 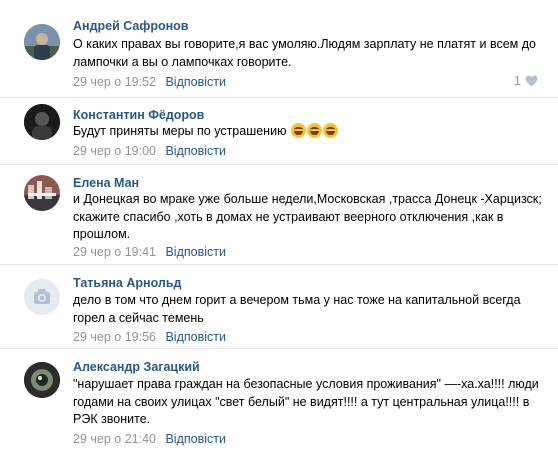 What do you see at coordinates (180, 131) in the screenshot?
I see `comment-text: Будут приняты меры по устрашению` at bounding box center [180, 131].